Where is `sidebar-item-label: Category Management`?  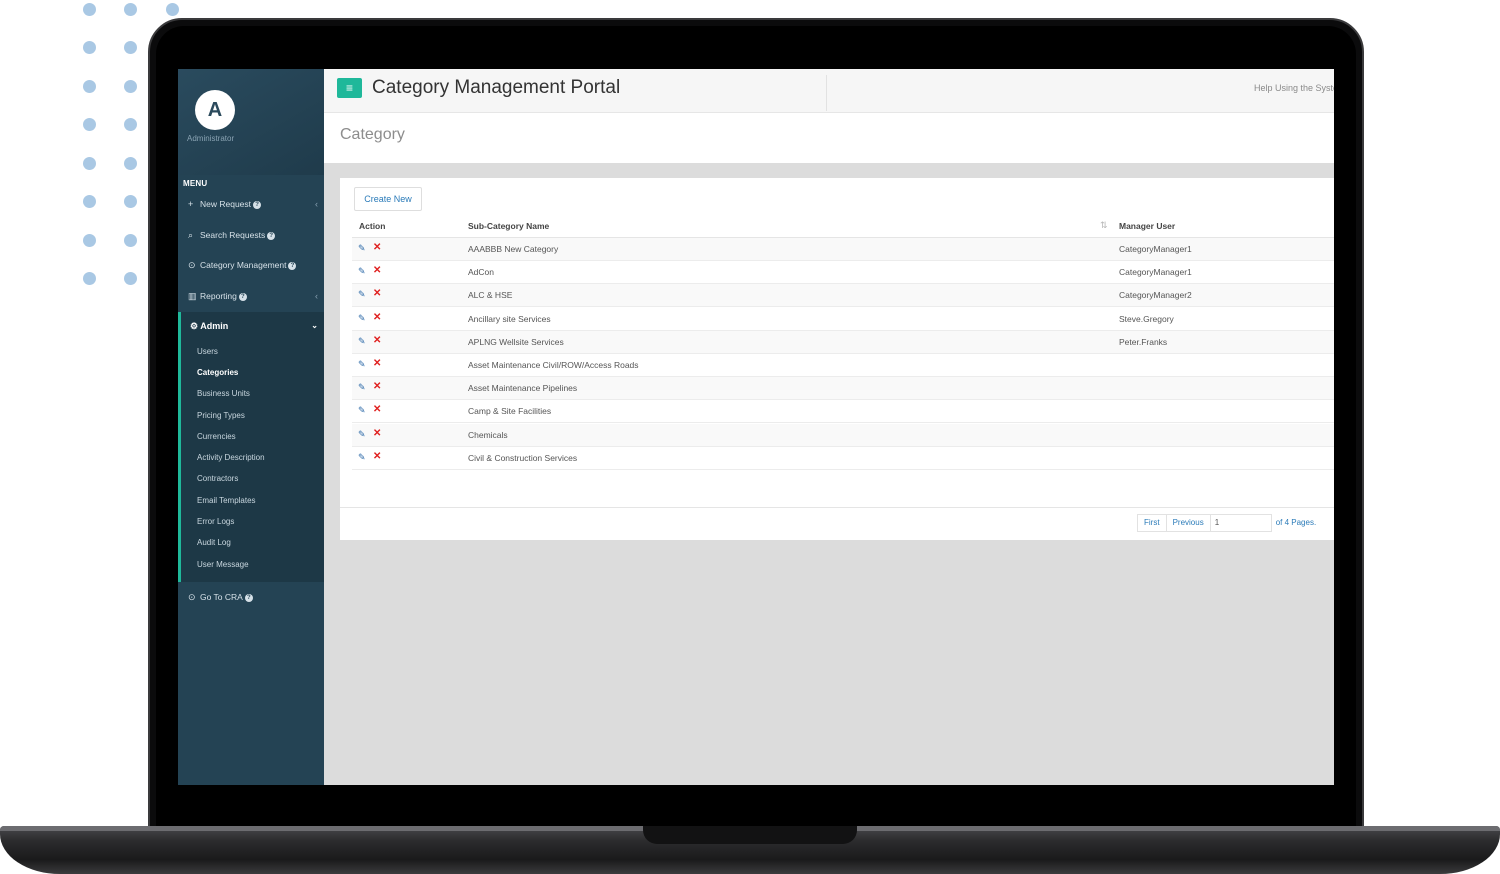 sidebar-item-label: Category Management is located at coordinates (243, 265).